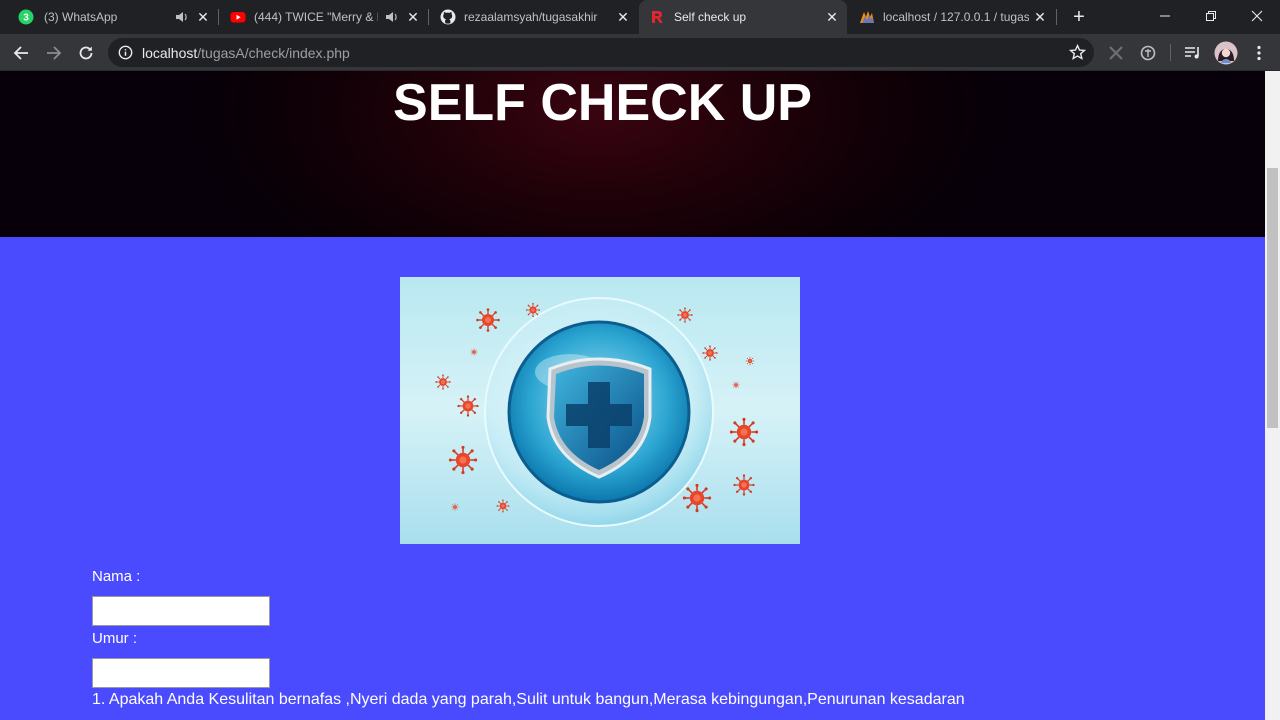 Image resolution: width=1280 pixels, height=720 pixels. What do you see at coordinates (125, 52) in the screenshot?
I see `info-icon` at bounding box center [125, 52].